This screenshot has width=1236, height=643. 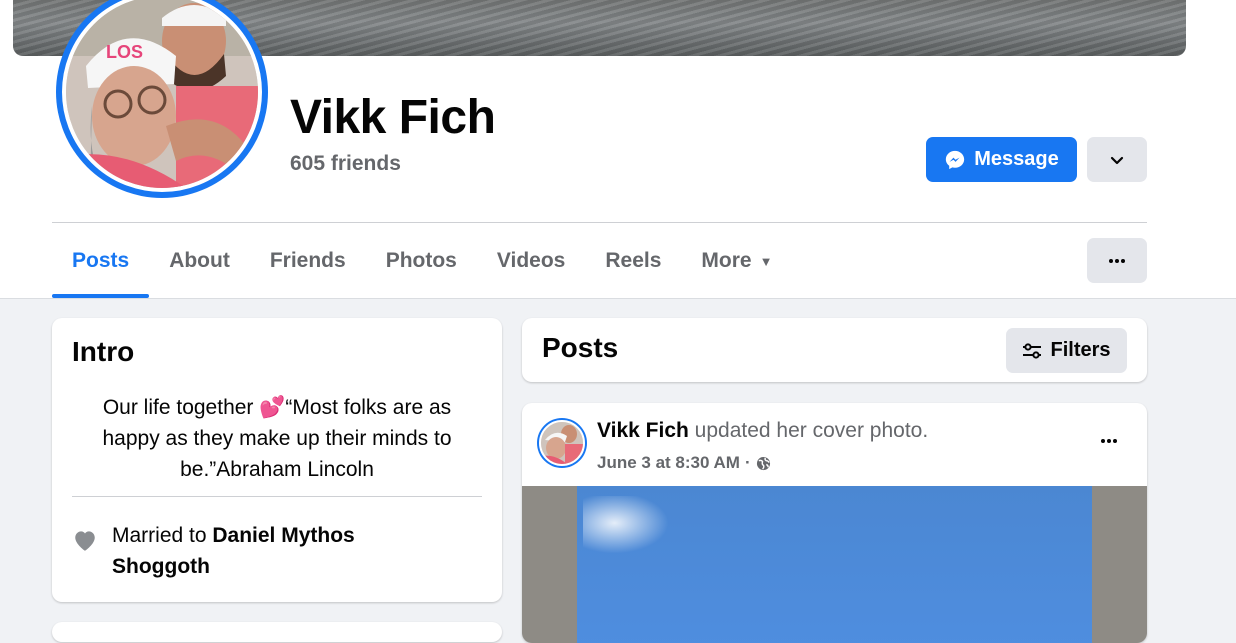 I want to click on message-button: Message, so click(x=1001, y=159).